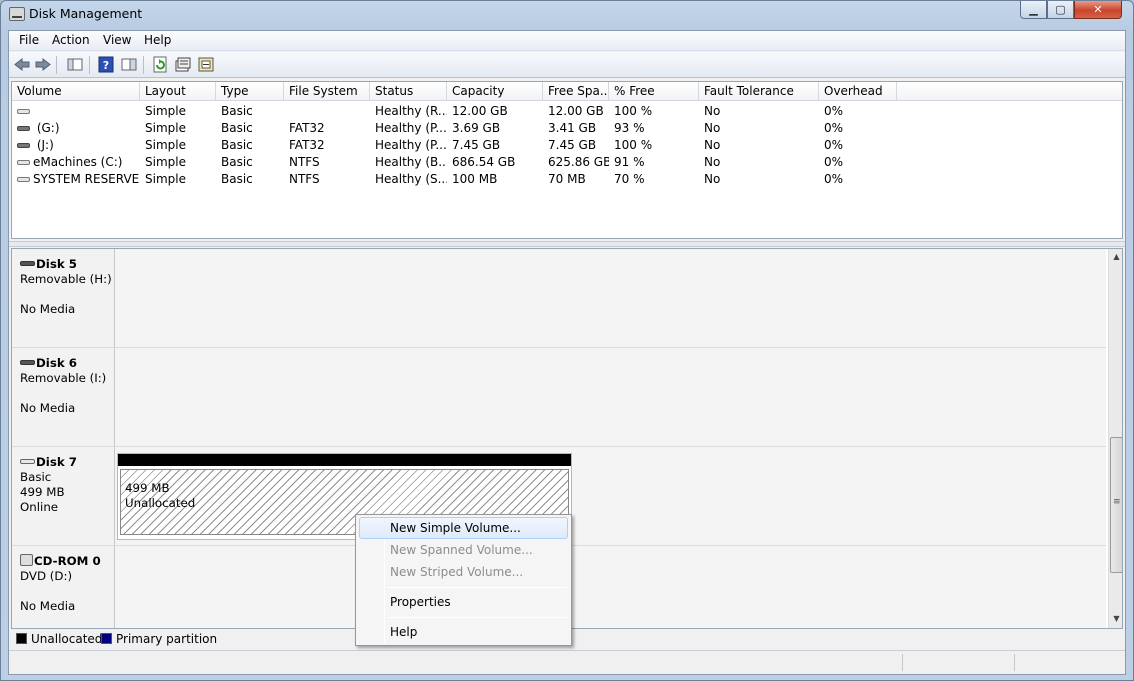  What do you see at coordinates (157, 40) in the screenshot?
I see `menu-help: Help` at bounding box center [157, 40].